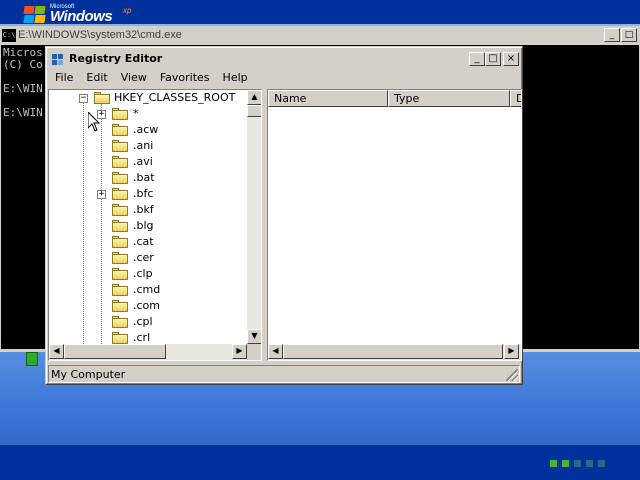 The image size is (640, 480). Describe the element at coordinates (9, 35) in the screenshot. I see `cmd-icon: C:\` at that location.